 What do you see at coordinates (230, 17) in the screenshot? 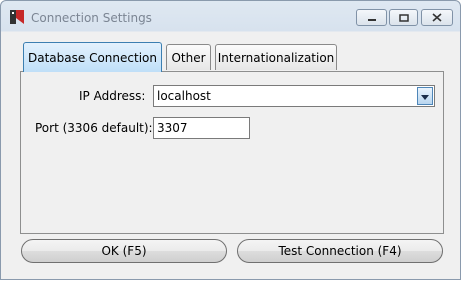
I see `title-bar: Connection Settings` at bounding box center [230, 17].